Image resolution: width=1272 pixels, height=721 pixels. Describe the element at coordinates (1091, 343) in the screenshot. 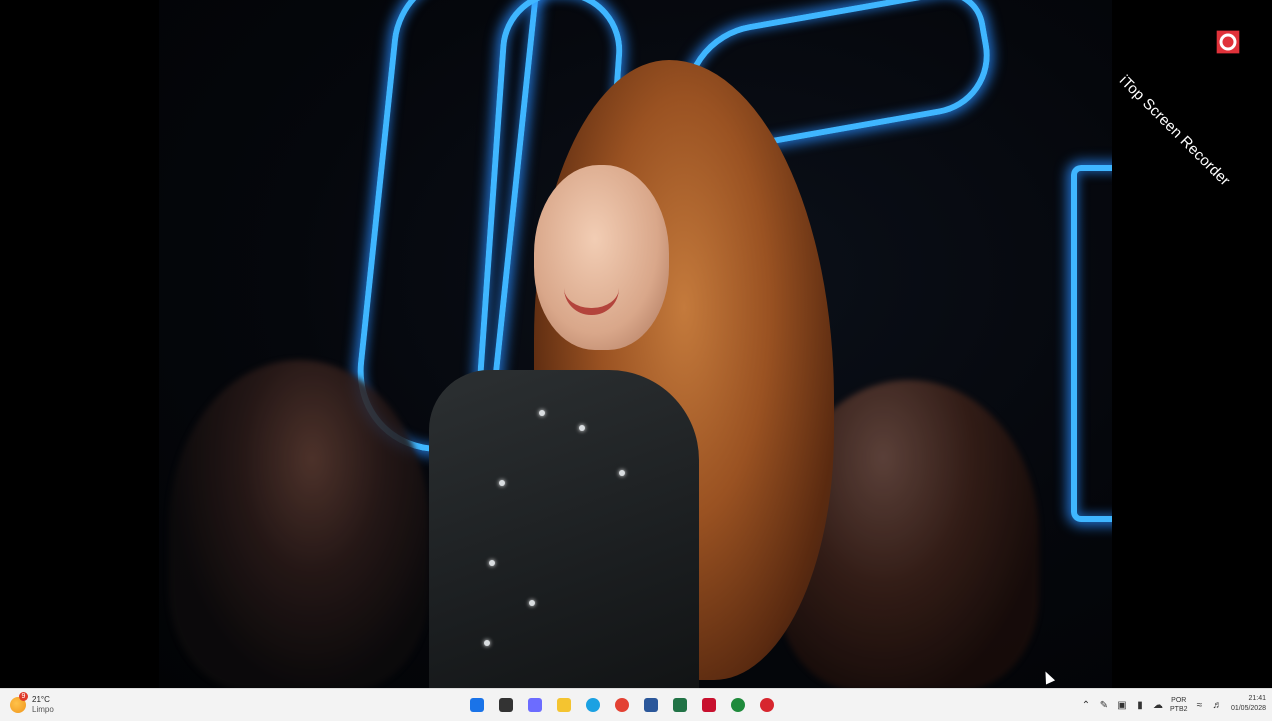

I see `neon-sign-stroke` at that location.